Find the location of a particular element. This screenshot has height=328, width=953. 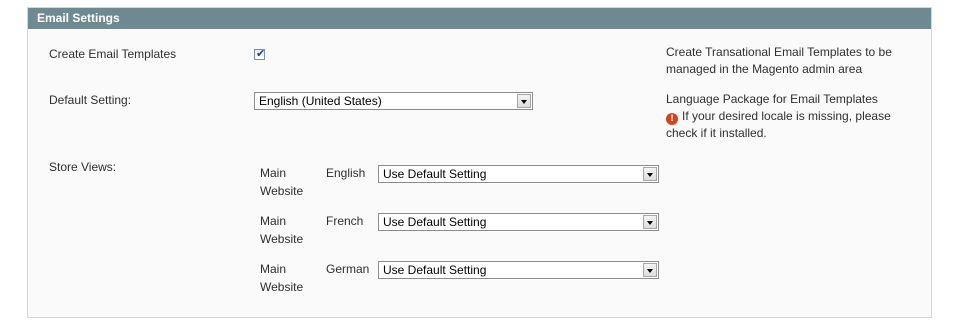

default-setting-select: English (United States) is located at coordinates (393, 101).